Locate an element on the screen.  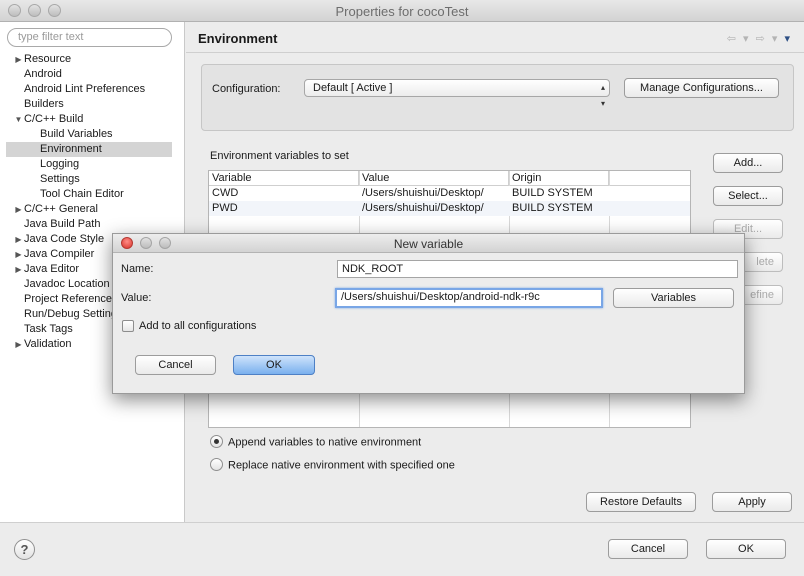
expand-down-icon: ▼ is located at coordinates (18, 119).